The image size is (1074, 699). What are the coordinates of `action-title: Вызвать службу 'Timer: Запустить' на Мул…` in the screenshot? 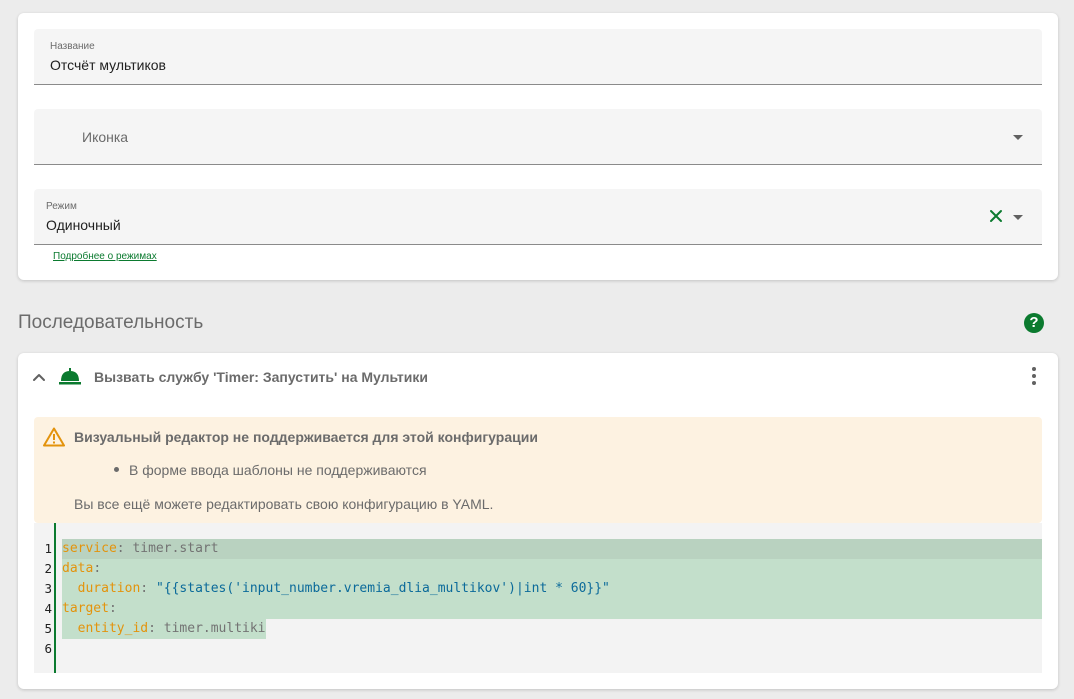 It's located at (261, 377).